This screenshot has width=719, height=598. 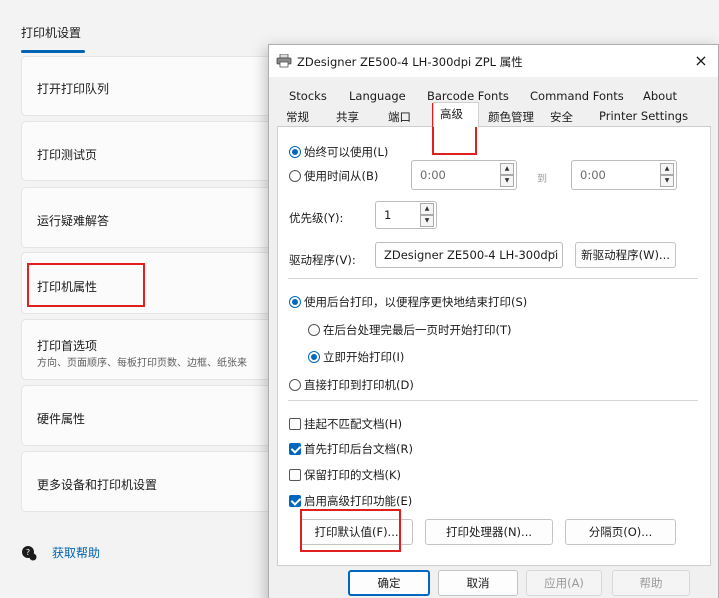 I want to click on tab-advanced: 高级, so click(x=456, y=114).